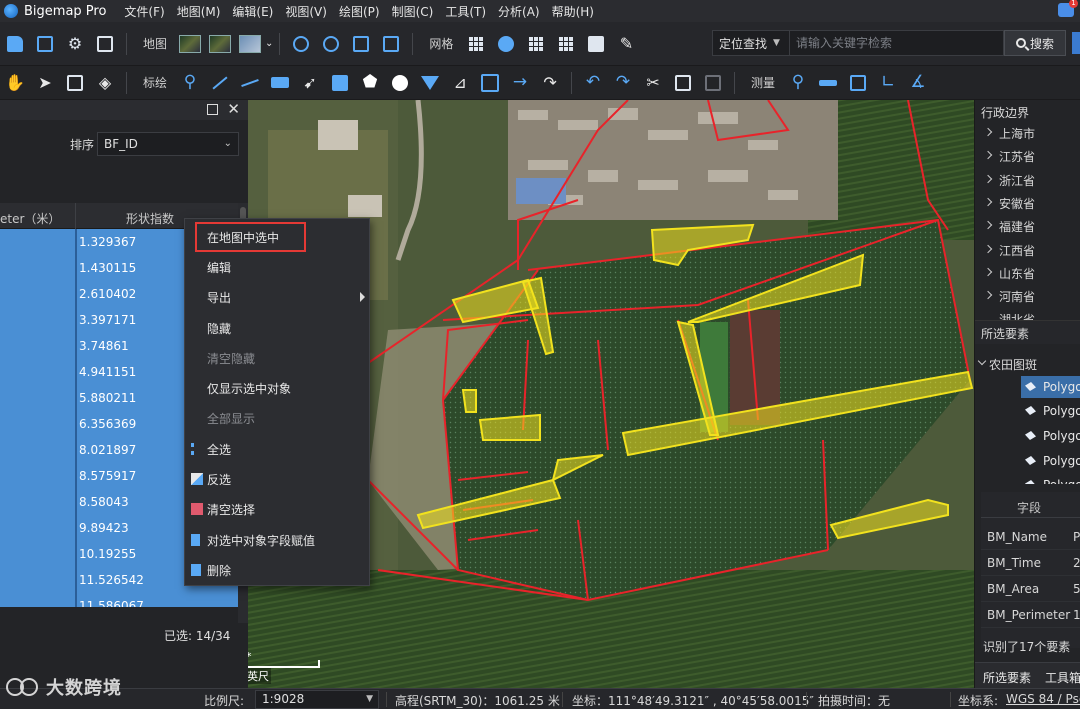  Describe the element at coordinates (310, 83) in the screenshot. I see `freehand-icon: ➹` at that location.